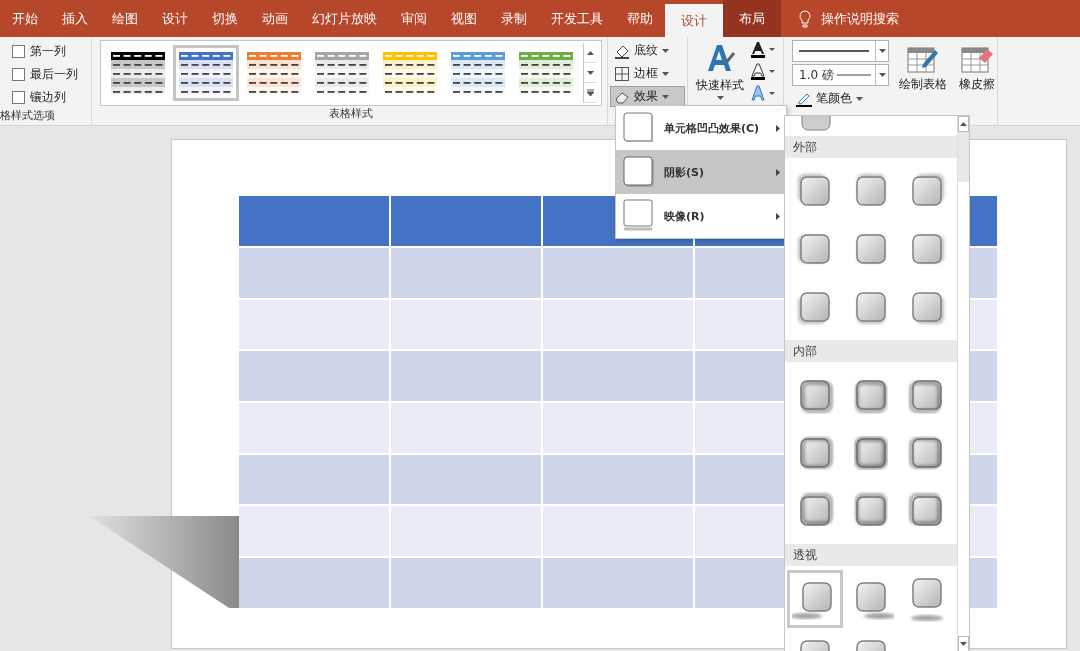 The image size is (1080, 651). What do you see at coordinates (840, 98) in the screenshot?
I see `pen-color-button: 笔颜色` at bounding box center [840, 98].